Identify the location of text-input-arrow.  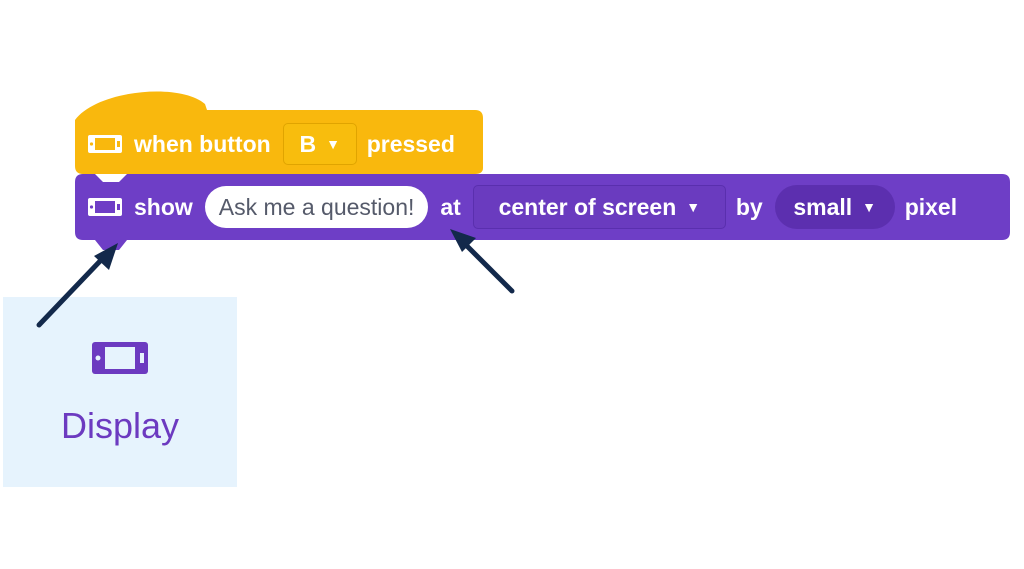
(482, 261).